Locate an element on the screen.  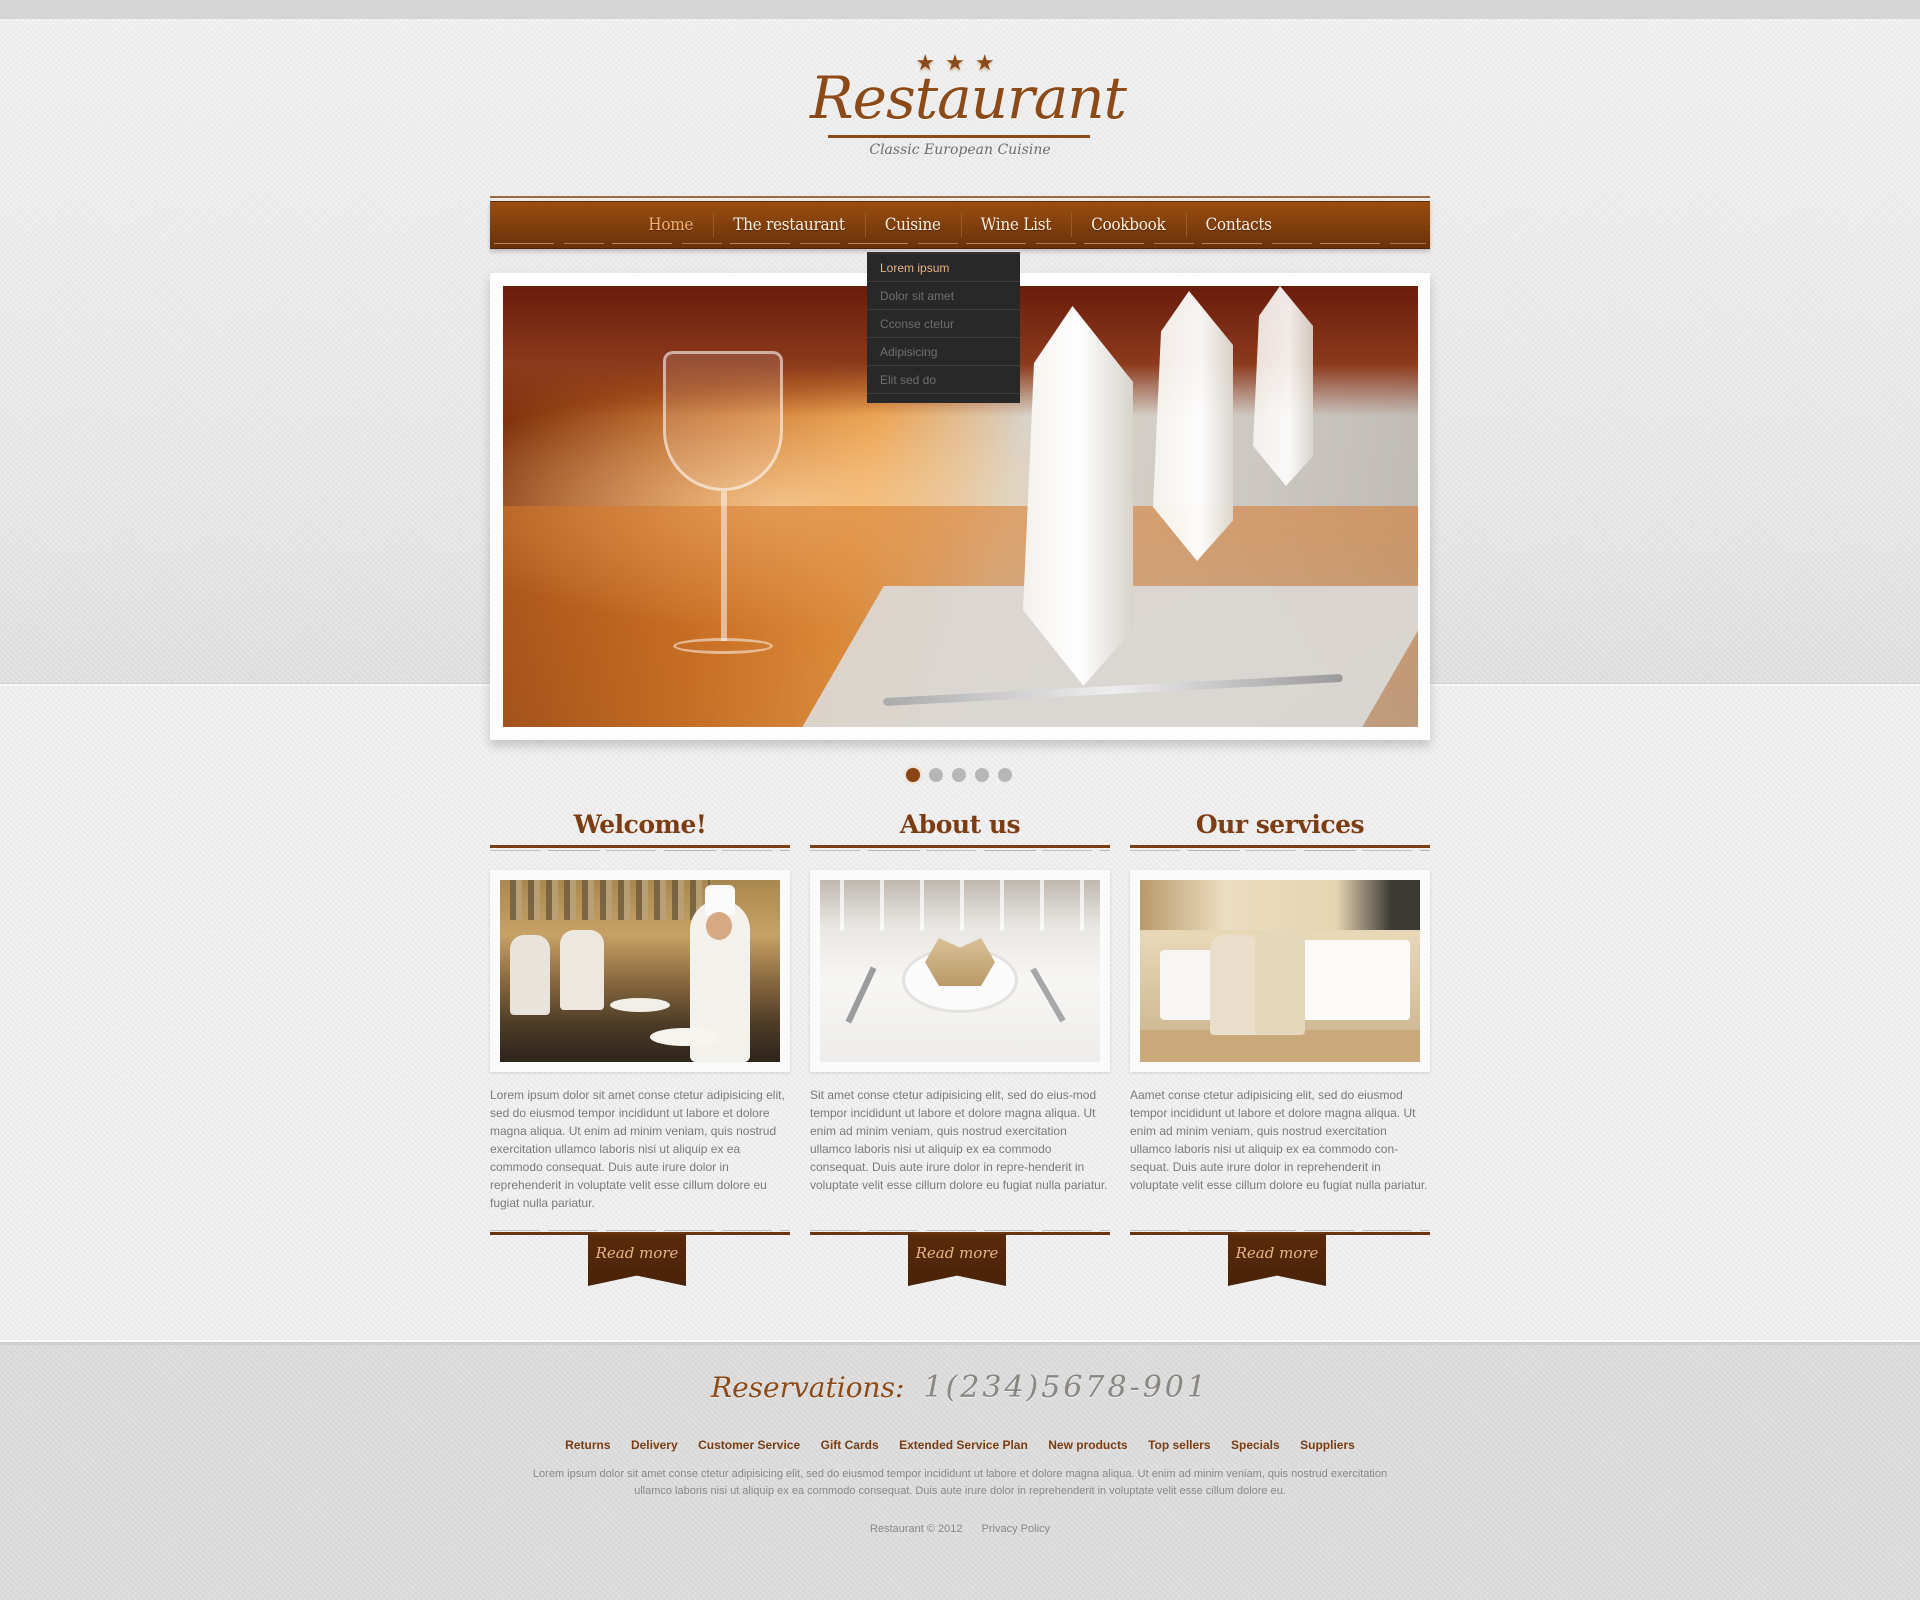
dropdown-item-lorem-ipsum: Lorem ipsum is located at coordinates (943, 268).